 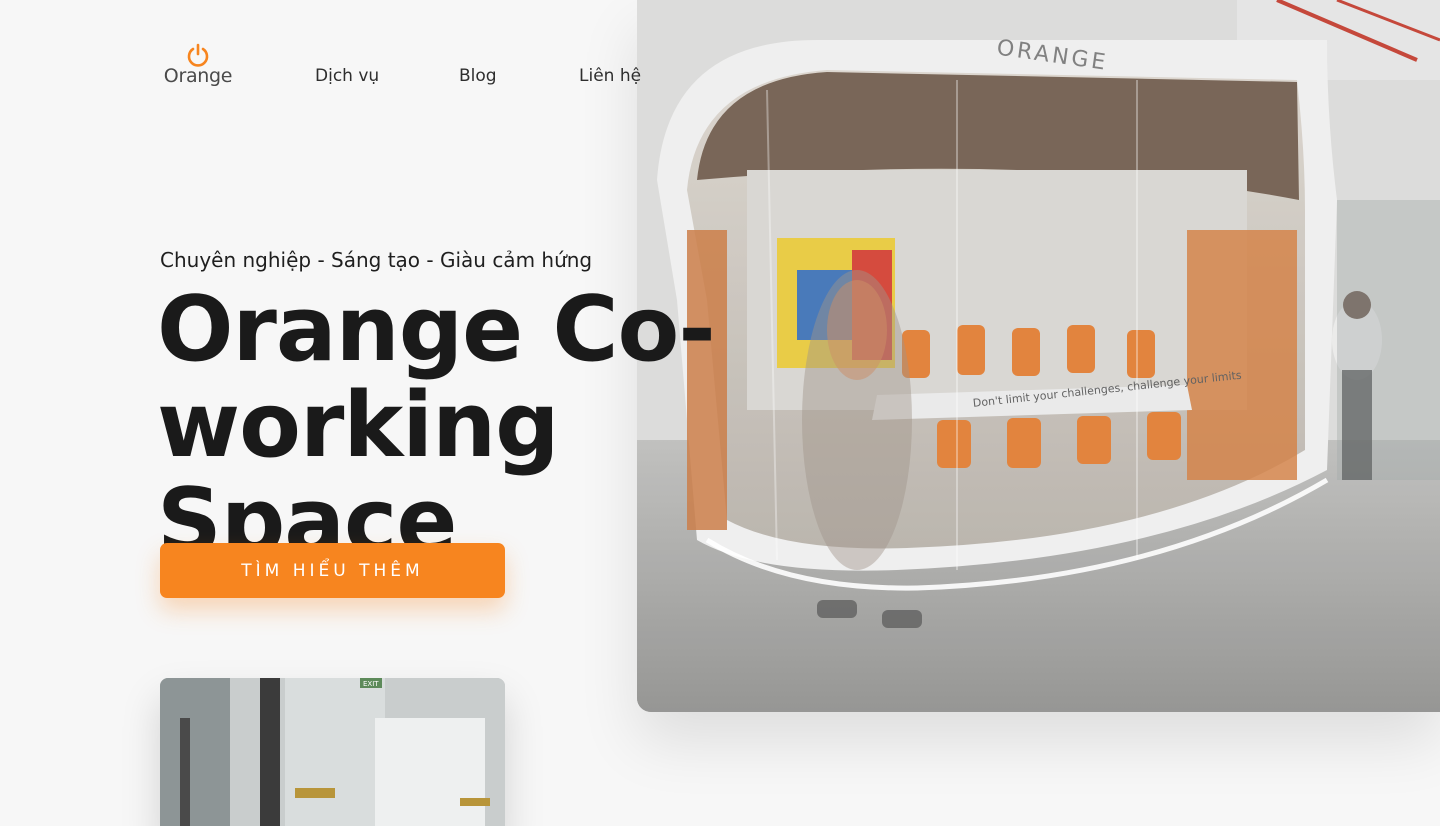 What do you see at coordinates (198, 76) in the screenshot?
I see `logo-text: Orange` at bounding box center [198, 76].